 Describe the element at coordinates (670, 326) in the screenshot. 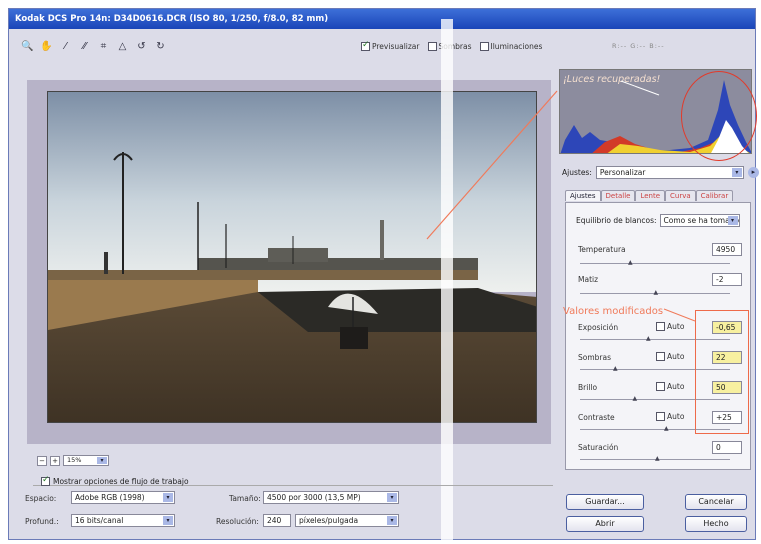

I see `exposure-auto-checkbox: Auto` at that location.